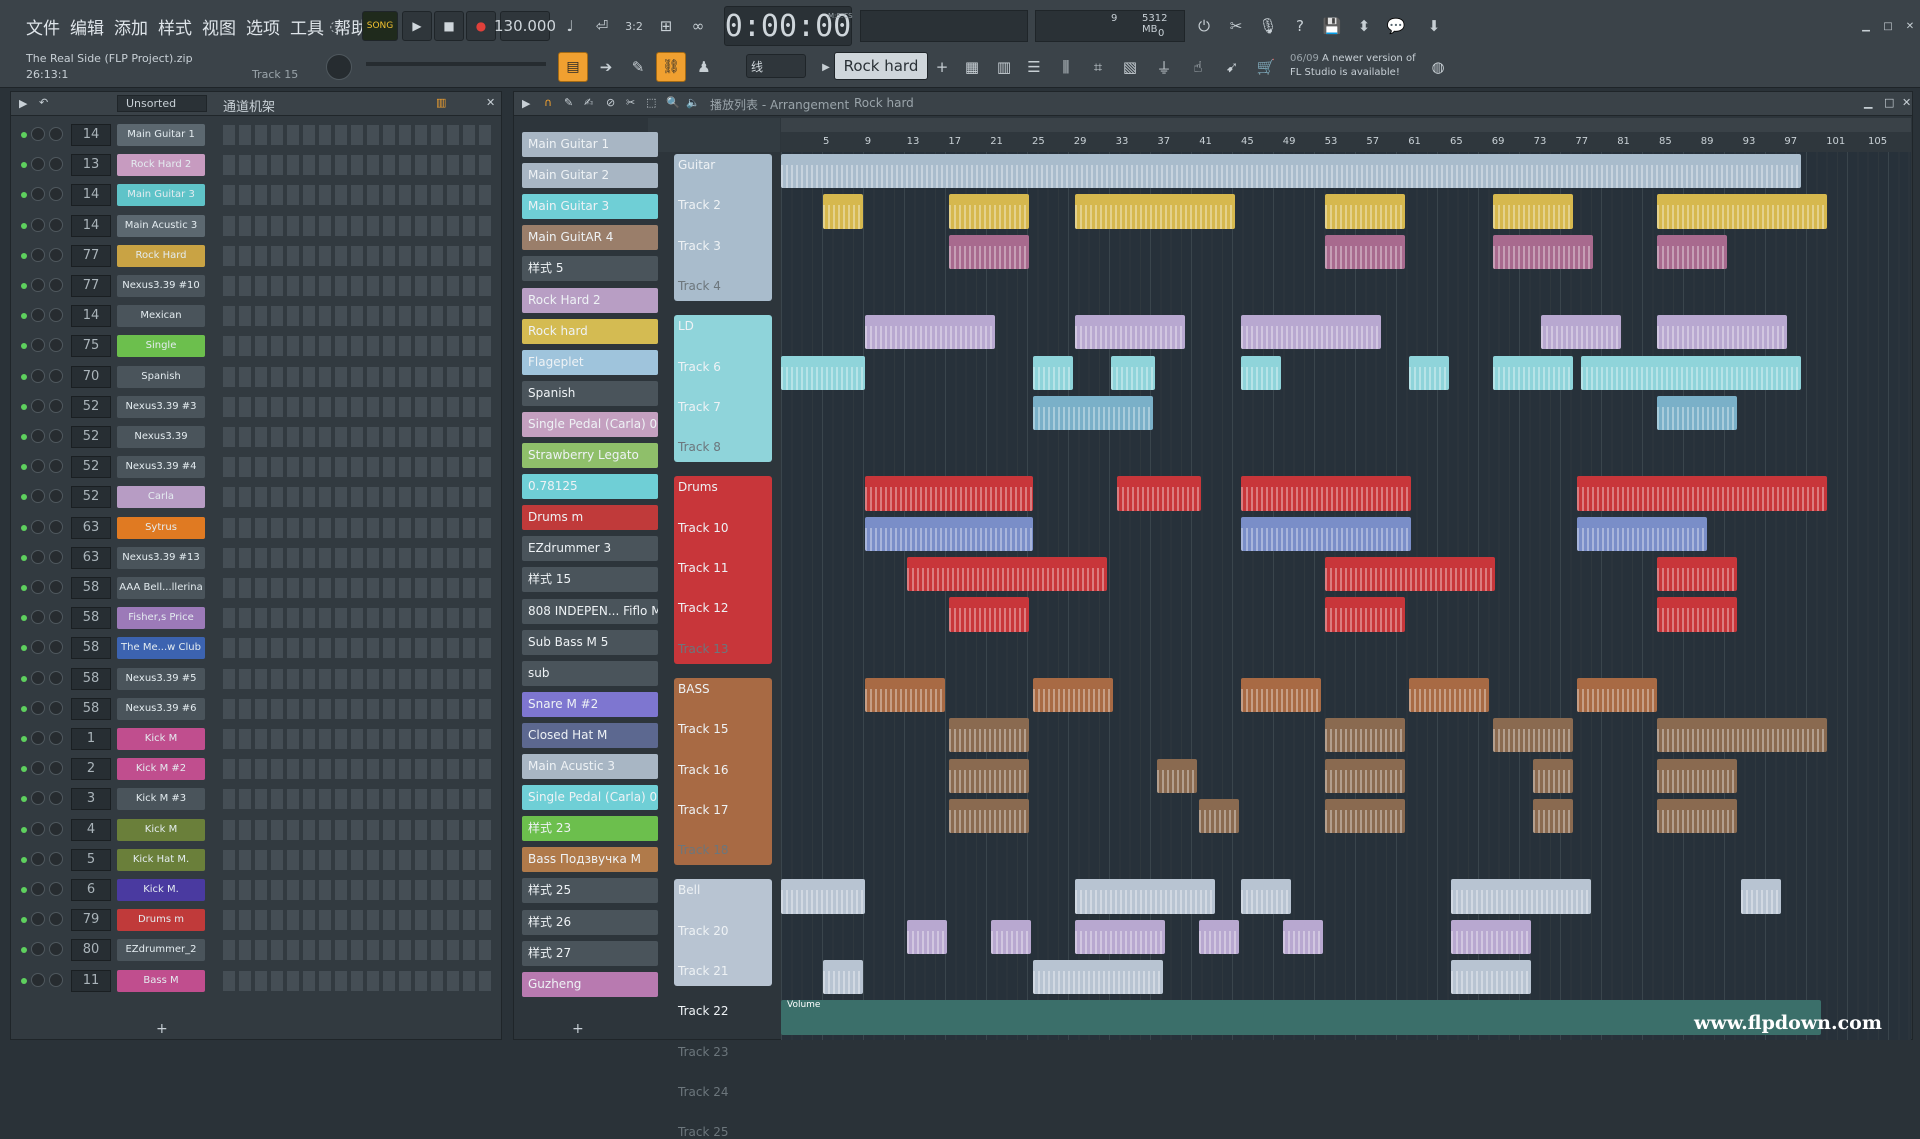 The width and height of the screenshot is (1920, 1139). I want to click on pattern-item: 0.78125, so click(590, 487).